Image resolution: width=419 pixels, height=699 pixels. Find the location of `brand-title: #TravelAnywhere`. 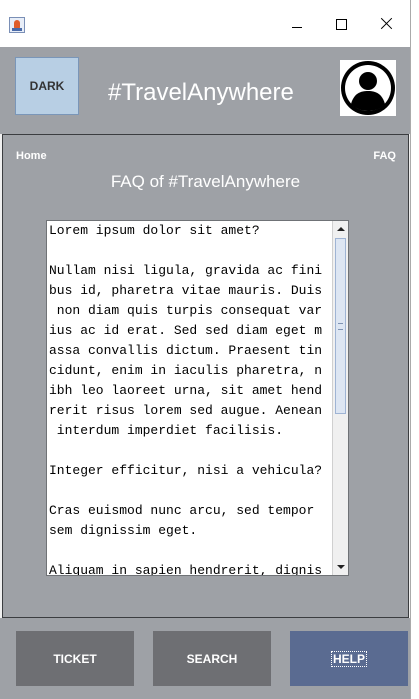

brand-title: #TravelAnywhere is located at coordinates (201, 92).